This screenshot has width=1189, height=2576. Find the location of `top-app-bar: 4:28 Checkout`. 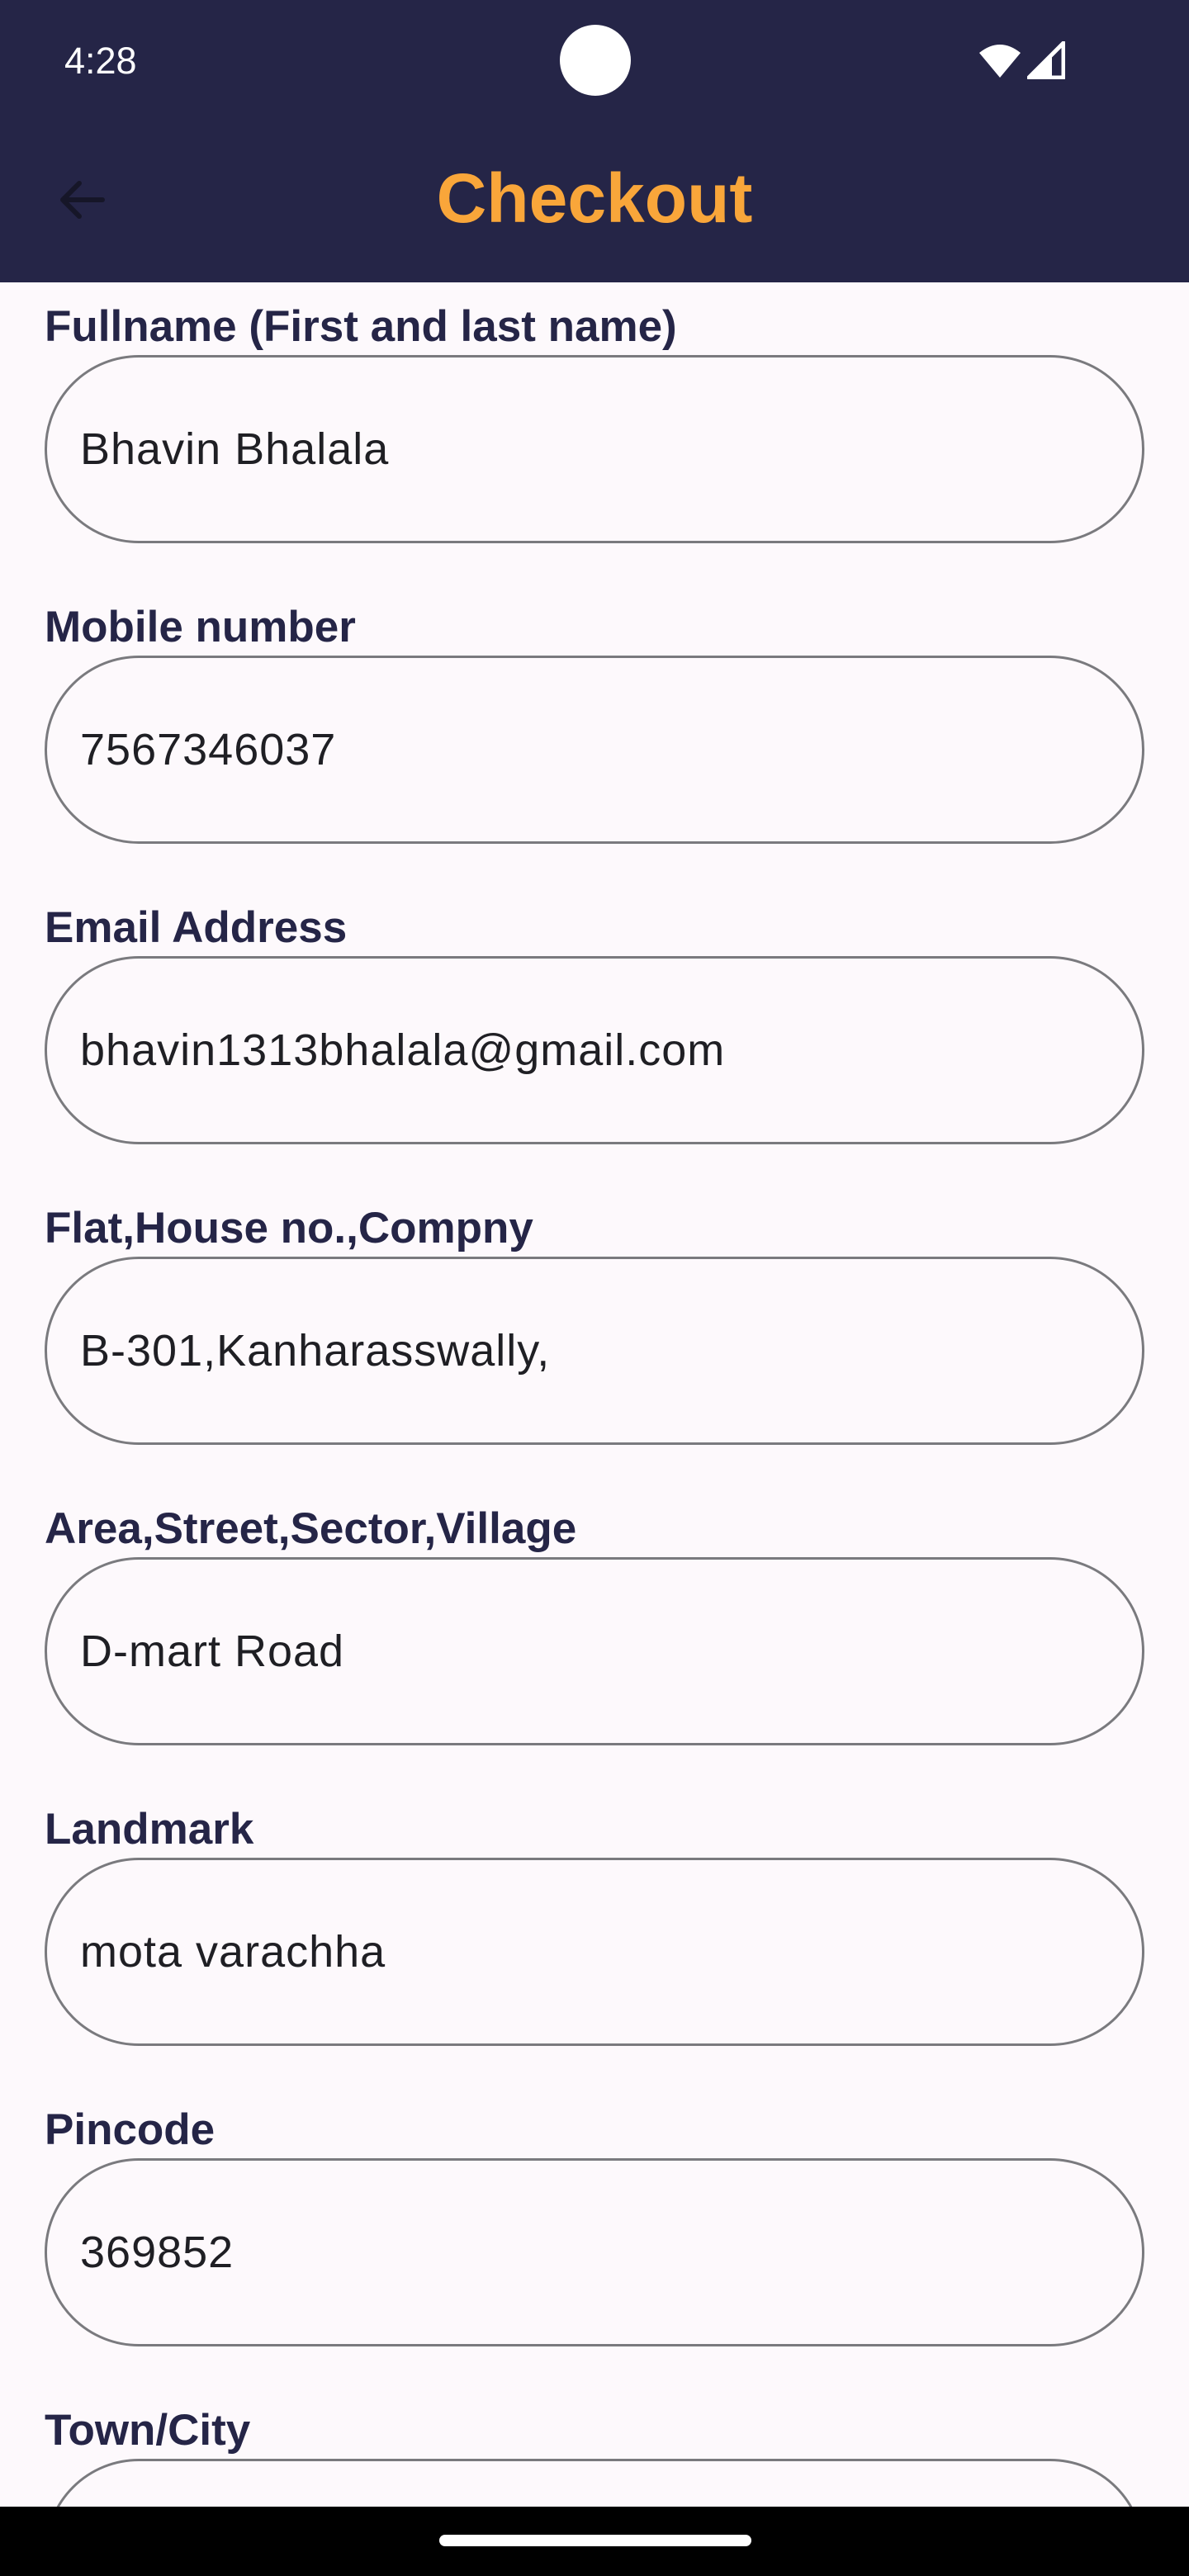

top-app-bar: 4:28 Checkout is located at coordinates (594, 141).